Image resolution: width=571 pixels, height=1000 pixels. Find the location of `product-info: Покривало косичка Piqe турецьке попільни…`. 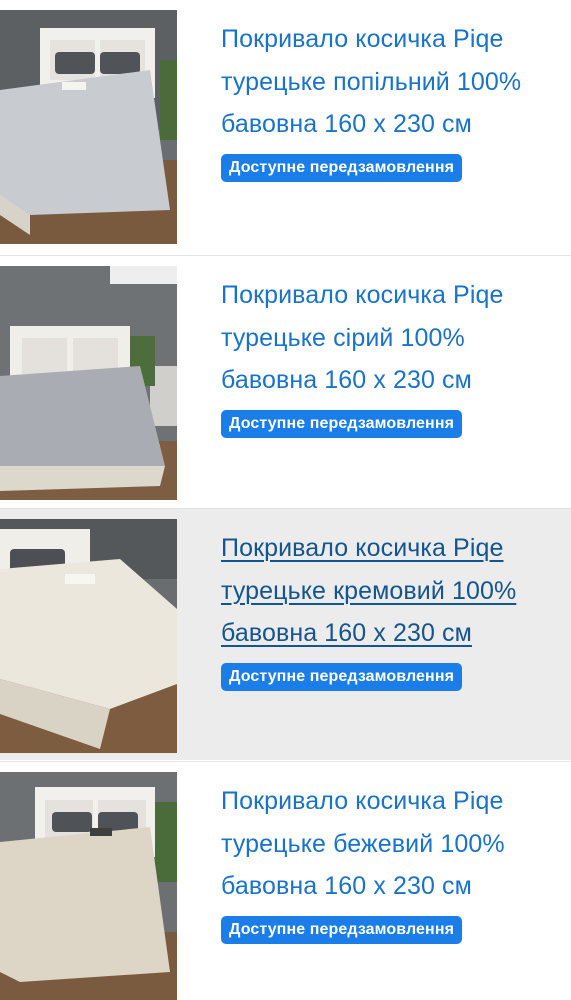

product-info: Покривало косичка Piqe турецьке попільни… is located at coordinates (386, 100).